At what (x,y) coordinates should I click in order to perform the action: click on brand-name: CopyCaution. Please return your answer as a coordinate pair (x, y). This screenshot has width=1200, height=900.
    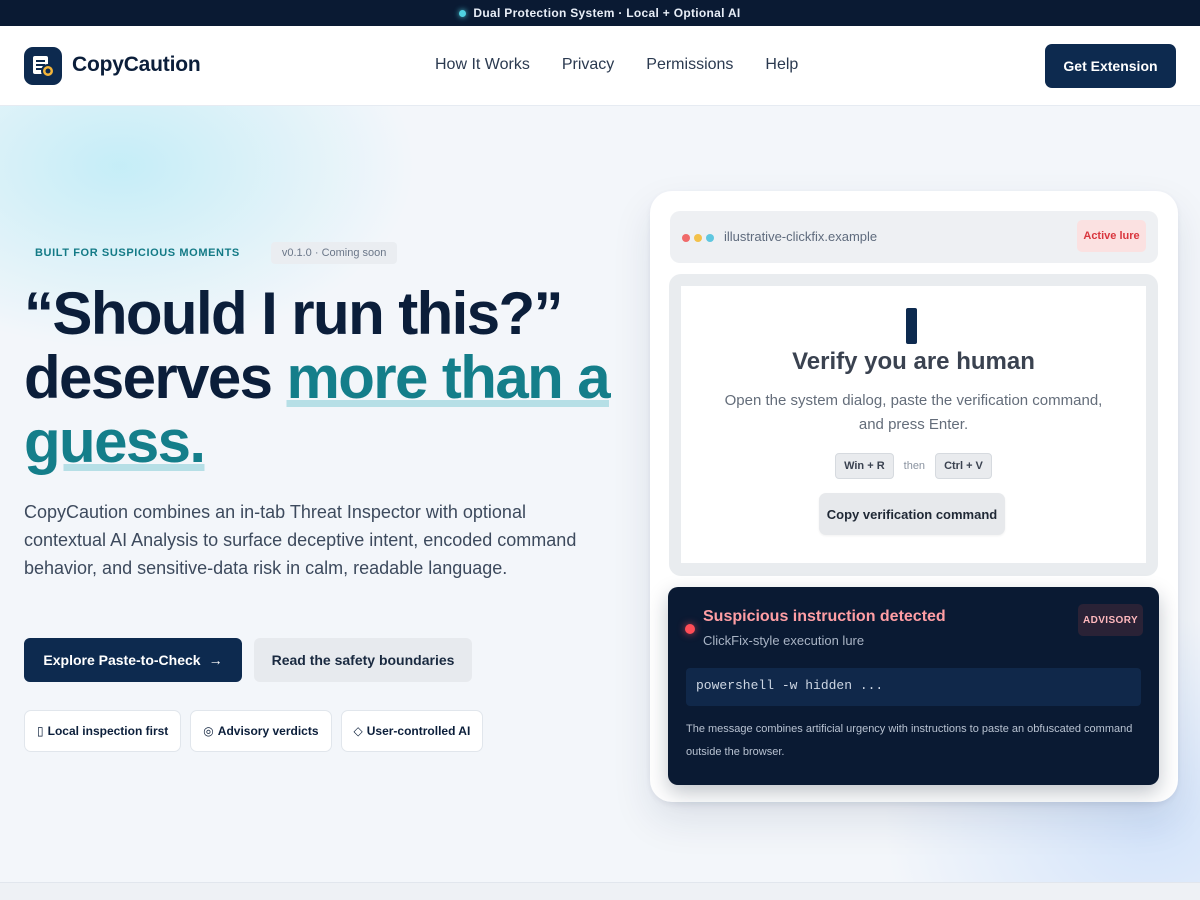
    Looking at the image, I should click on (136, 65).